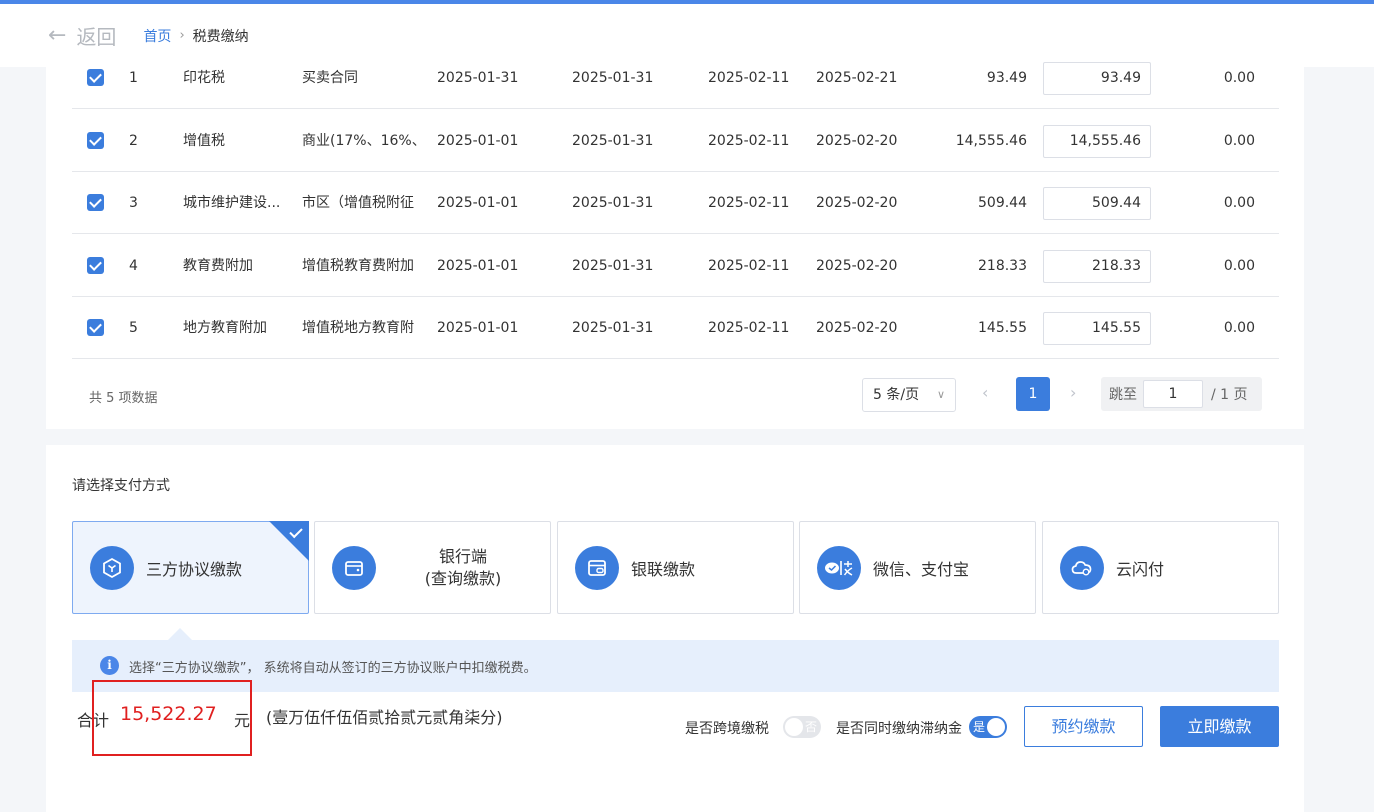 The image size is (1374, 812). I want to click on reserve-pay-button: 预约缴款, so click(1083, 726).